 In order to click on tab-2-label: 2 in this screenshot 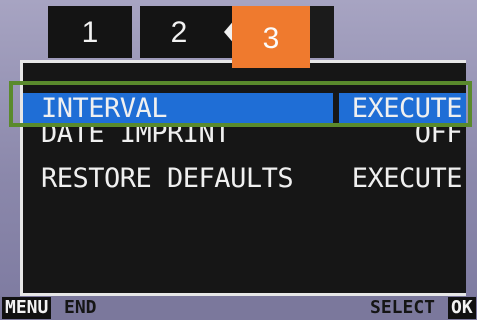, I will do `click(179, 32)`.